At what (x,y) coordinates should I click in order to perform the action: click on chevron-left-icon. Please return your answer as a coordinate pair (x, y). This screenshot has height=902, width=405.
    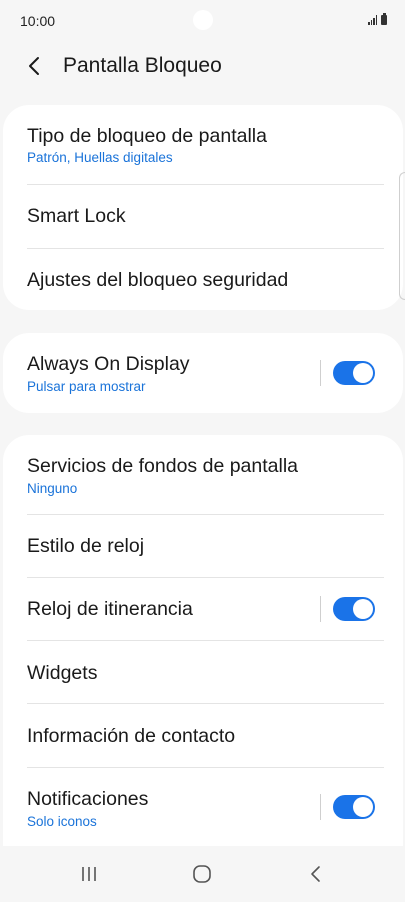
    Looking at the image, I should click on (36, 66).